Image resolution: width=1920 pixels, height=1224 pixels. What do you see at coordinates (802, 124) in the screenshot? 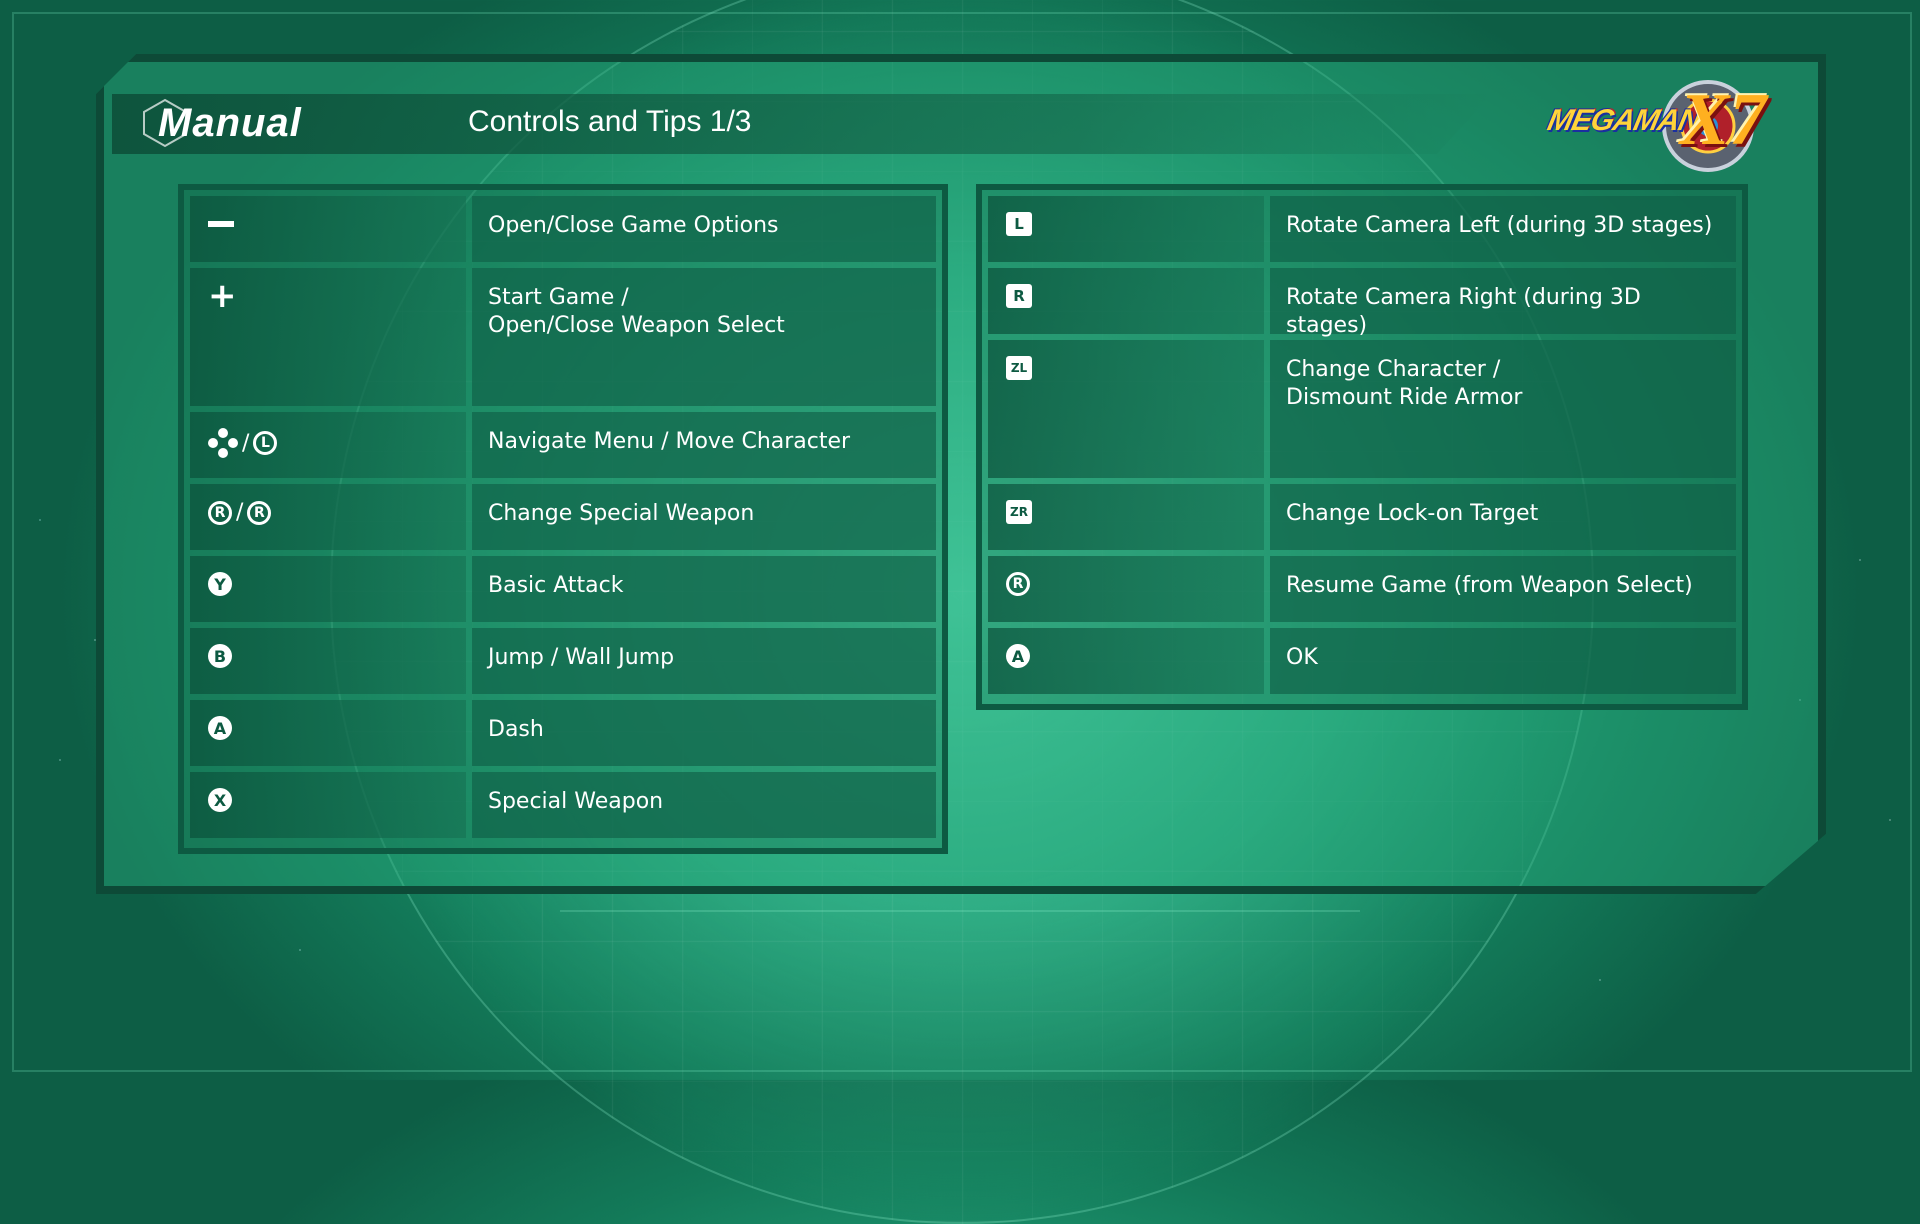
I see `header-bar` at bounding box center [802, 124].